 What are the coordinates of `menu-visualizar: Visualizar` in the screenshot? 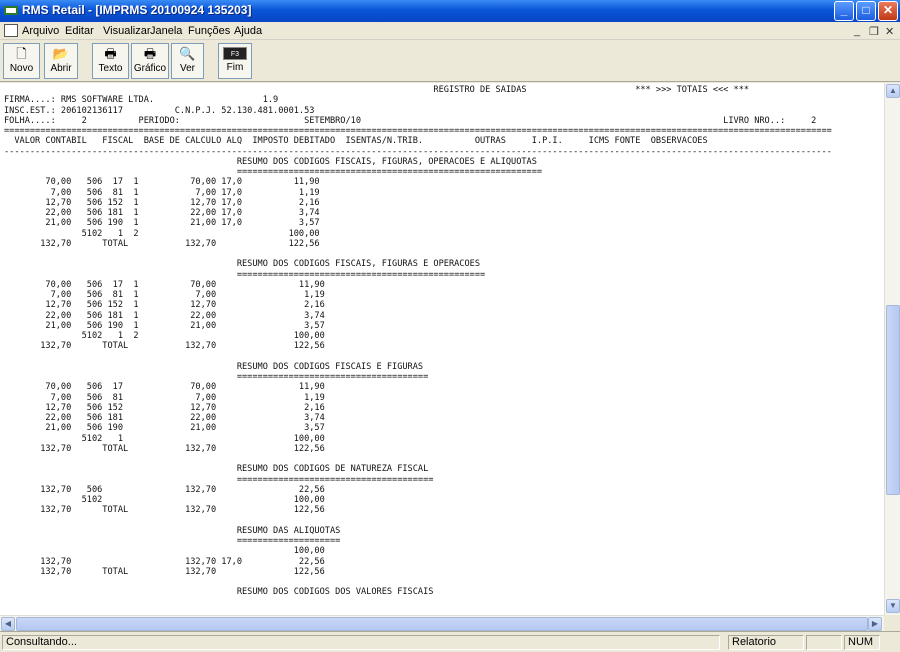 It's located at (127, 31).